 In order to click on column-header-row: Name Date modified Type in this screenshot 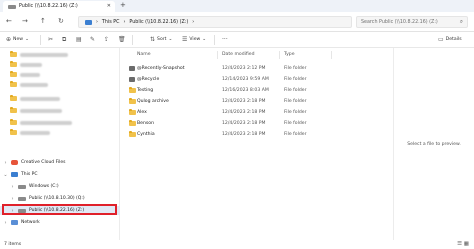, I will do `click(257, 55)`.